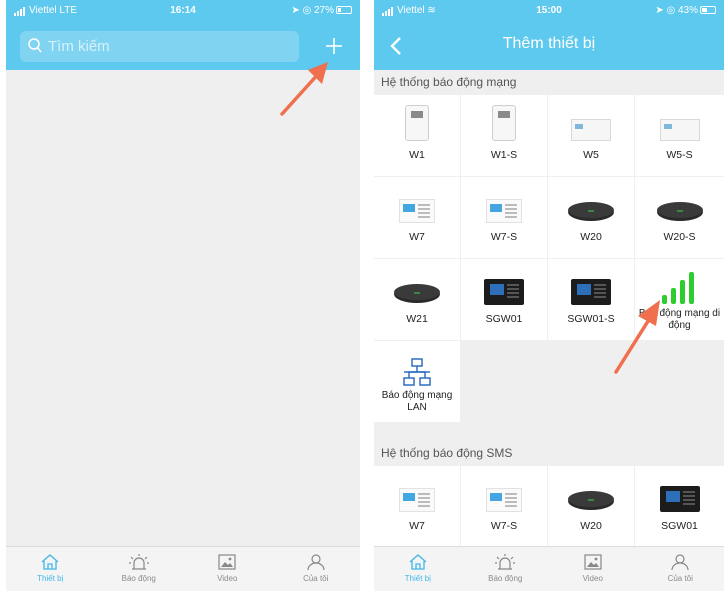 The height and width of the screenshot is (591, 725). I want to click on device-name: SGW01, so click(504, 319).